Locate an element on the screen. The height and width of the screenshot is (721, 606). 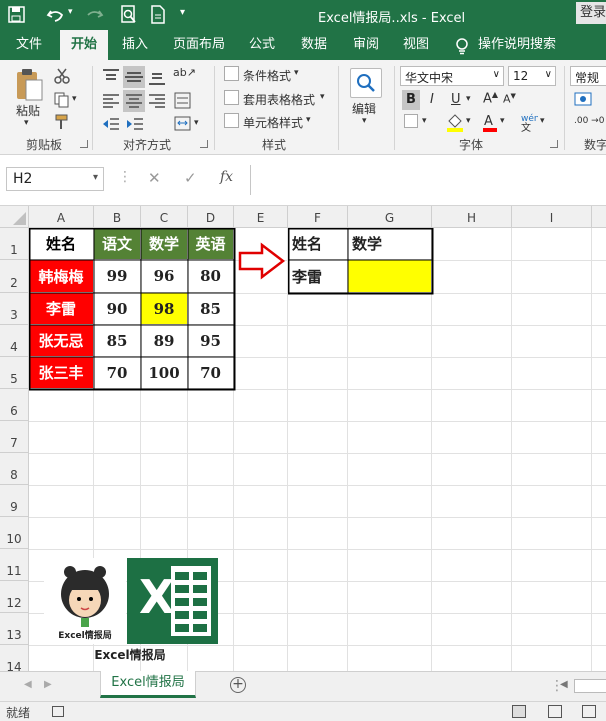
merge-center-icon is located at coordinates (183, 124).